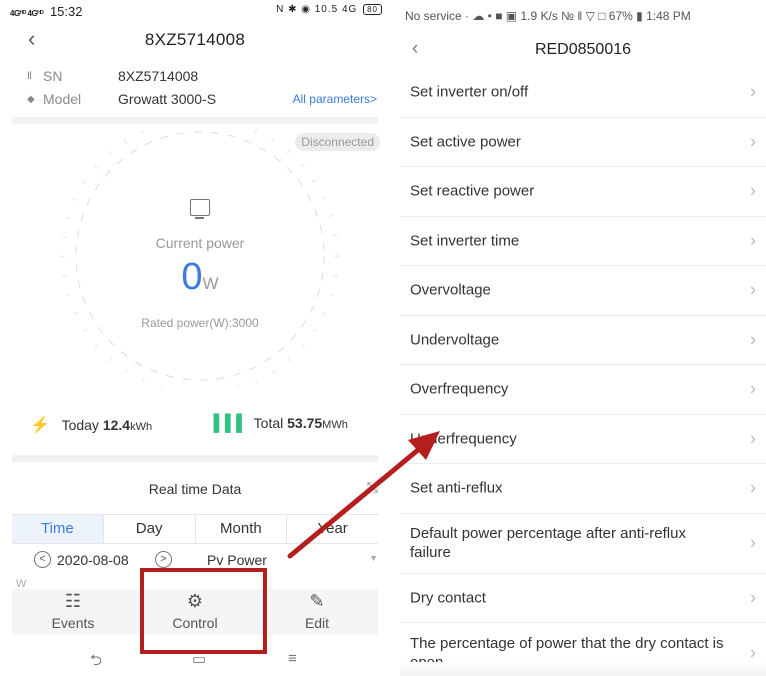 This screenshot has width=766, height=676. Describe the element at coordinates (62, 99) in the screenshot. I see `model-label: Model` at that location.